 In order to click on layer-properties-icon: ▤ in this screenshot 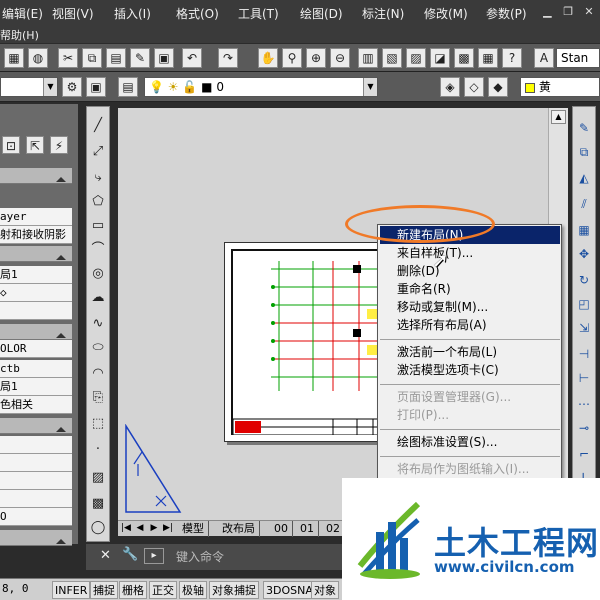, I will do `click(128, 87)`.